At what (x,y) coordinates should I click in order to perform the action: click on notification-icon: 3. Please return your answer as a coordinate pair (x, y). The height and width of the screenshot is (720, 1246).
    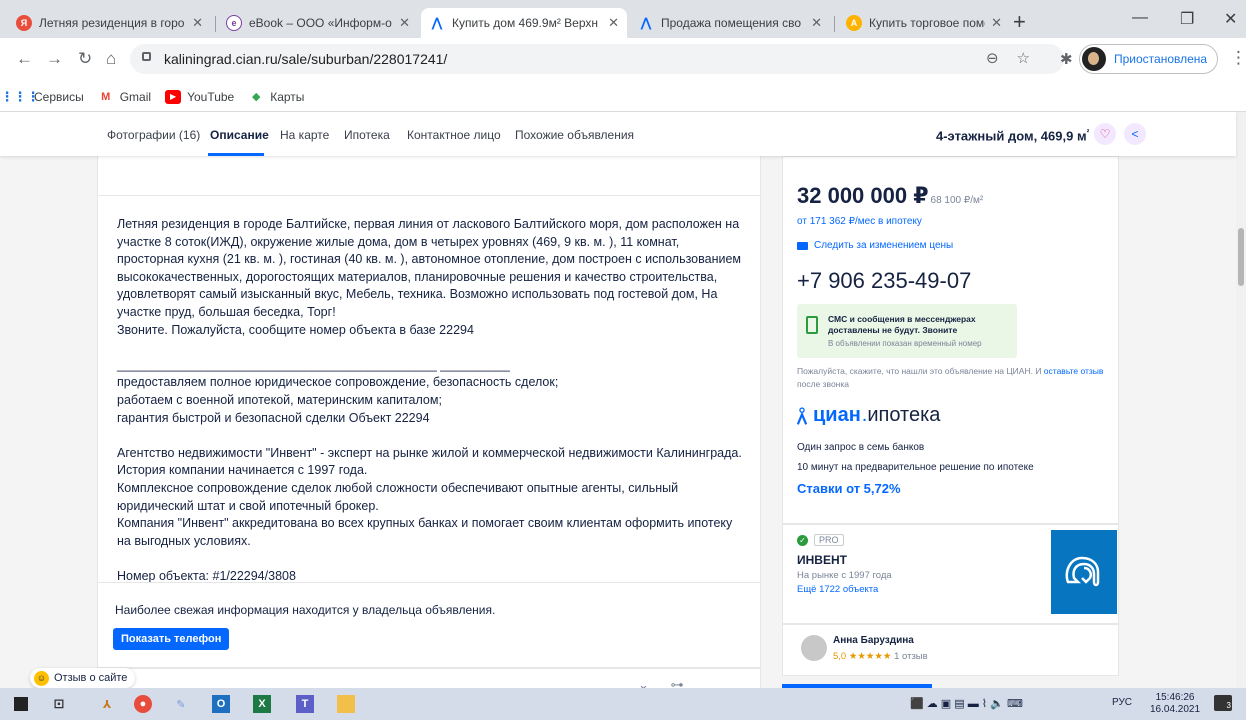
    Looking at the image, I should click on (1223, 703).